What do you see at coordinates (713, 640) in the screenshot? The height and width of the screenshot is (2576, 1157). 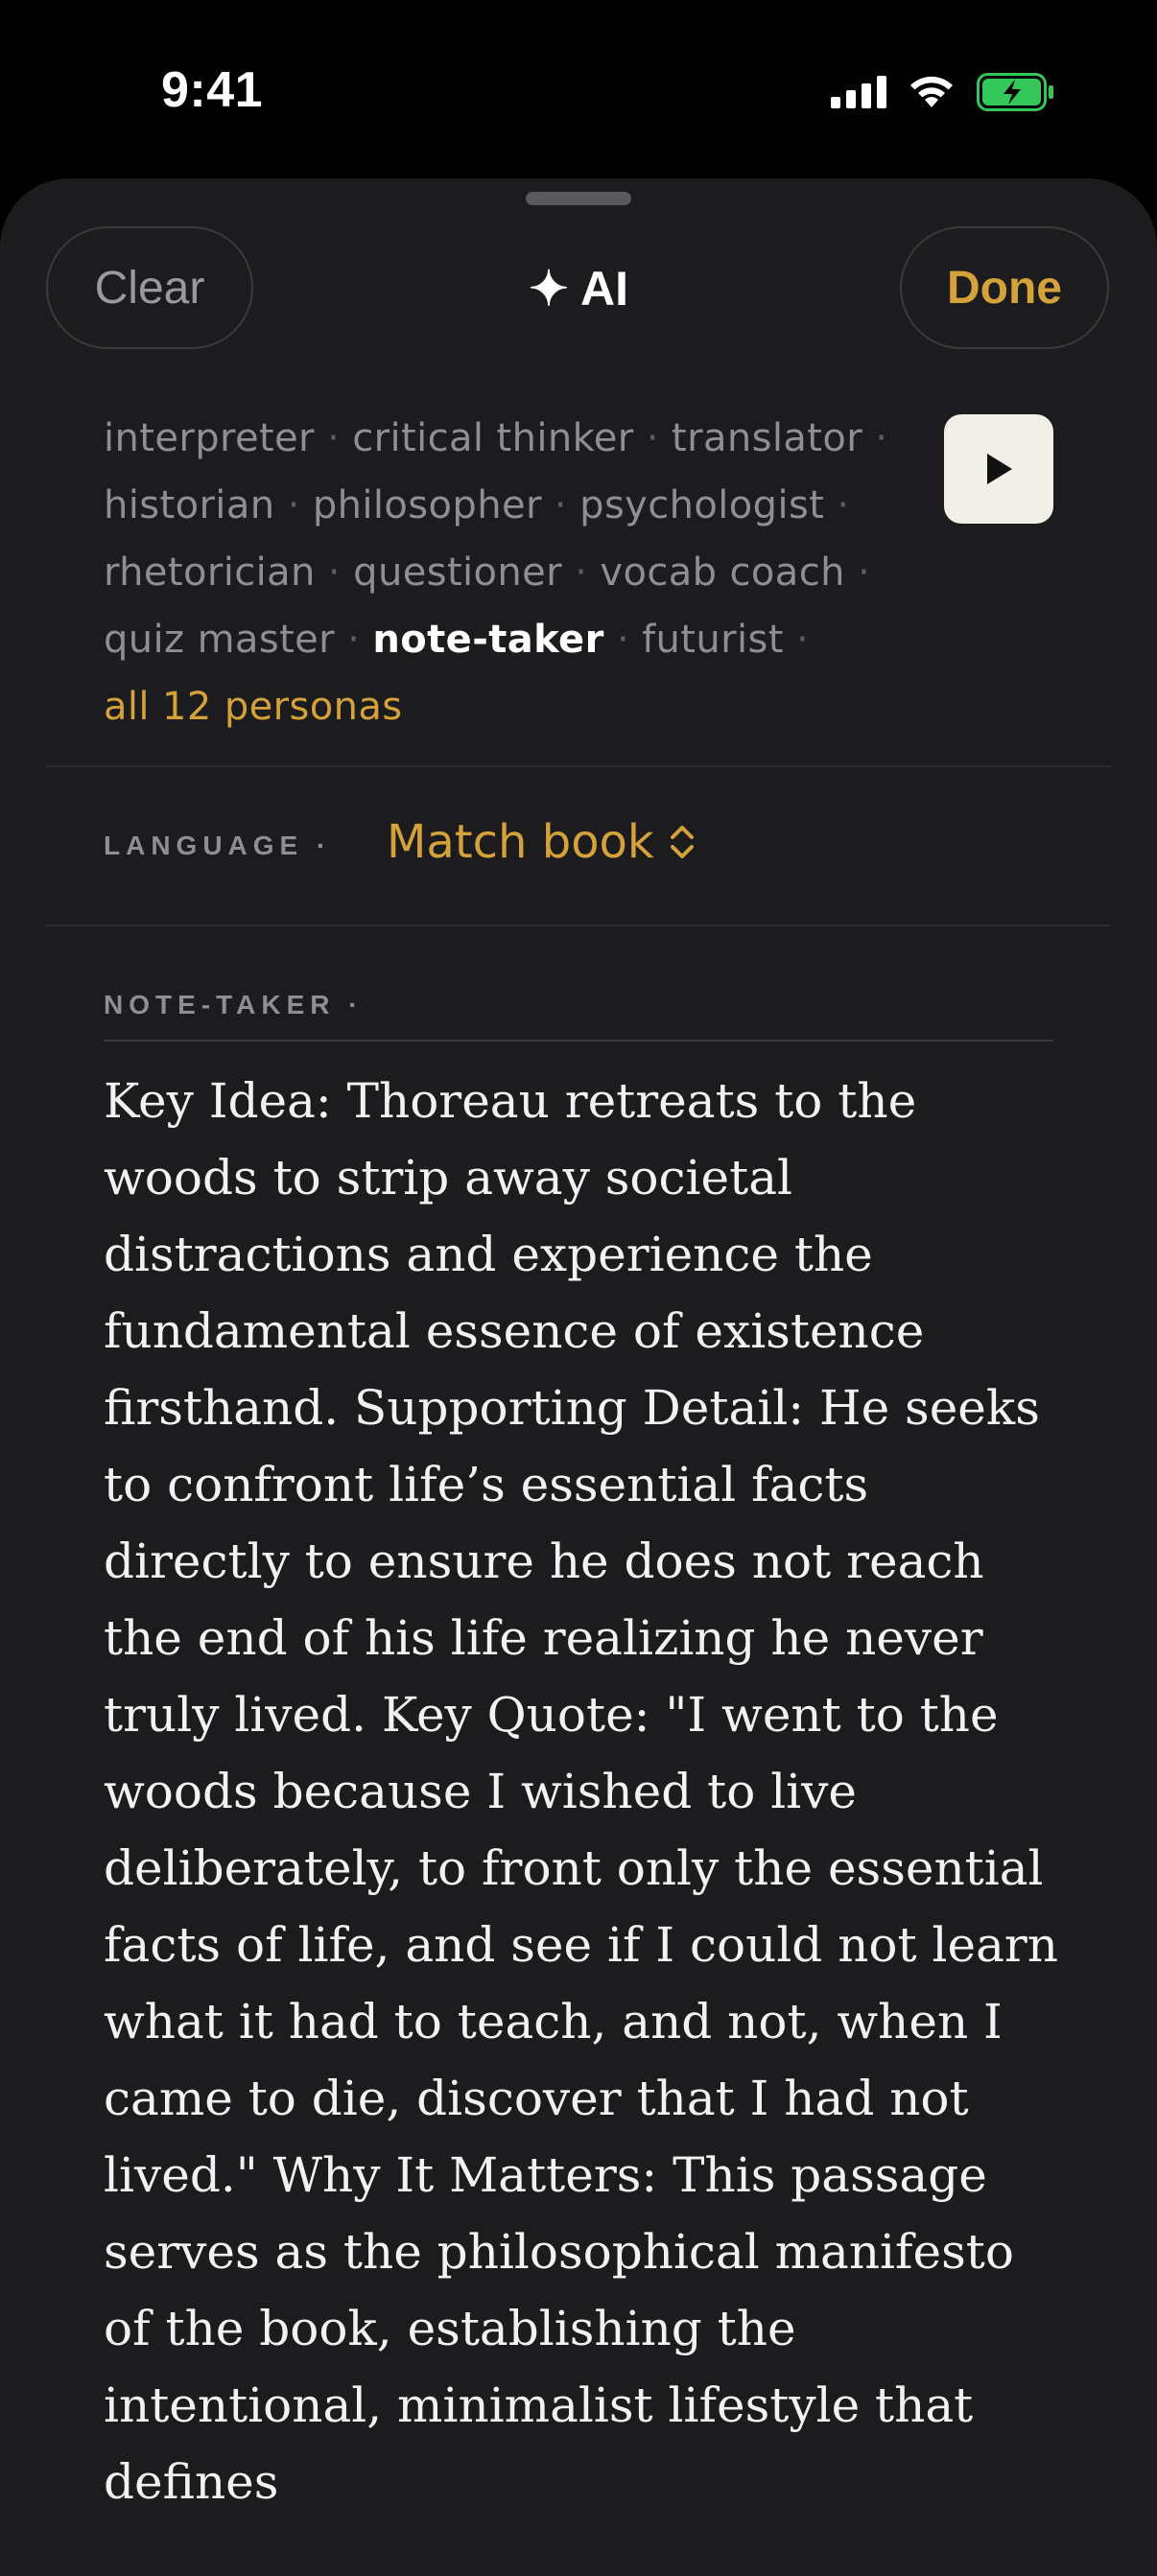 I see `persona-futurist: futurist` at bounding box center [713, 640].